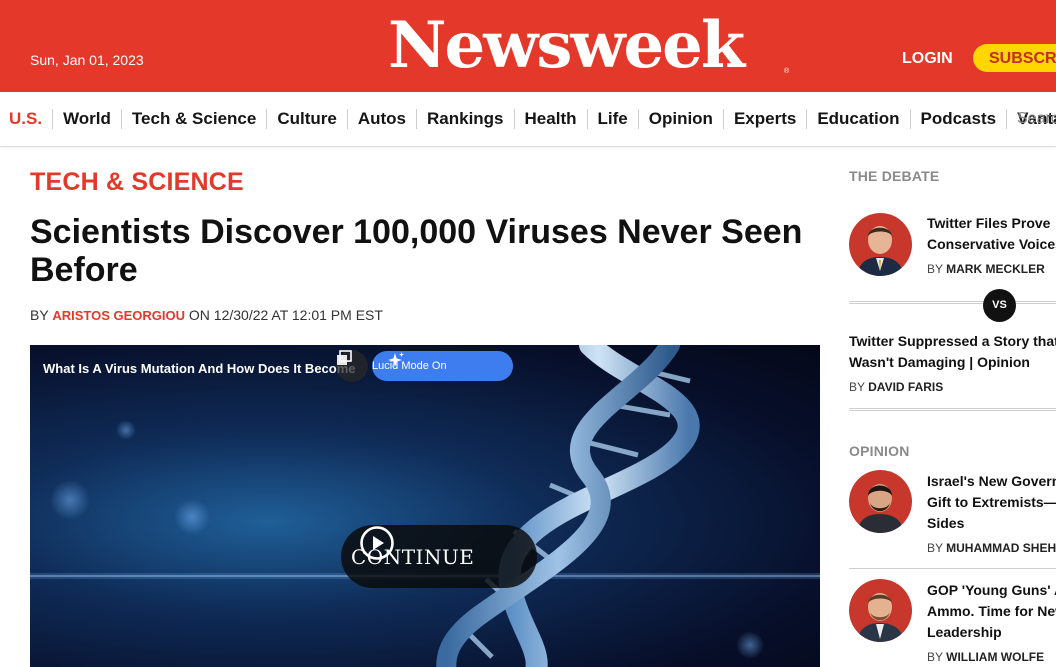 Image resolution: width=1056 pixels, height=667 pixels. I want to click on nav-item-us: U.S., so click(26, 119).